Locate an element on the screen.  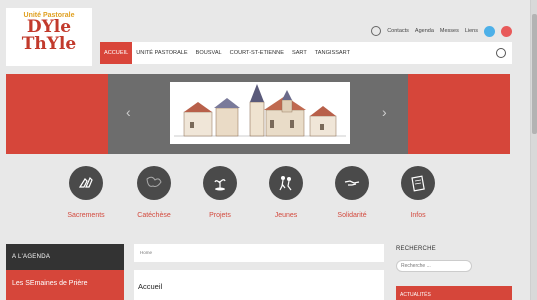
category-jeunes: Jeunes is located at coordinates (286, 192).